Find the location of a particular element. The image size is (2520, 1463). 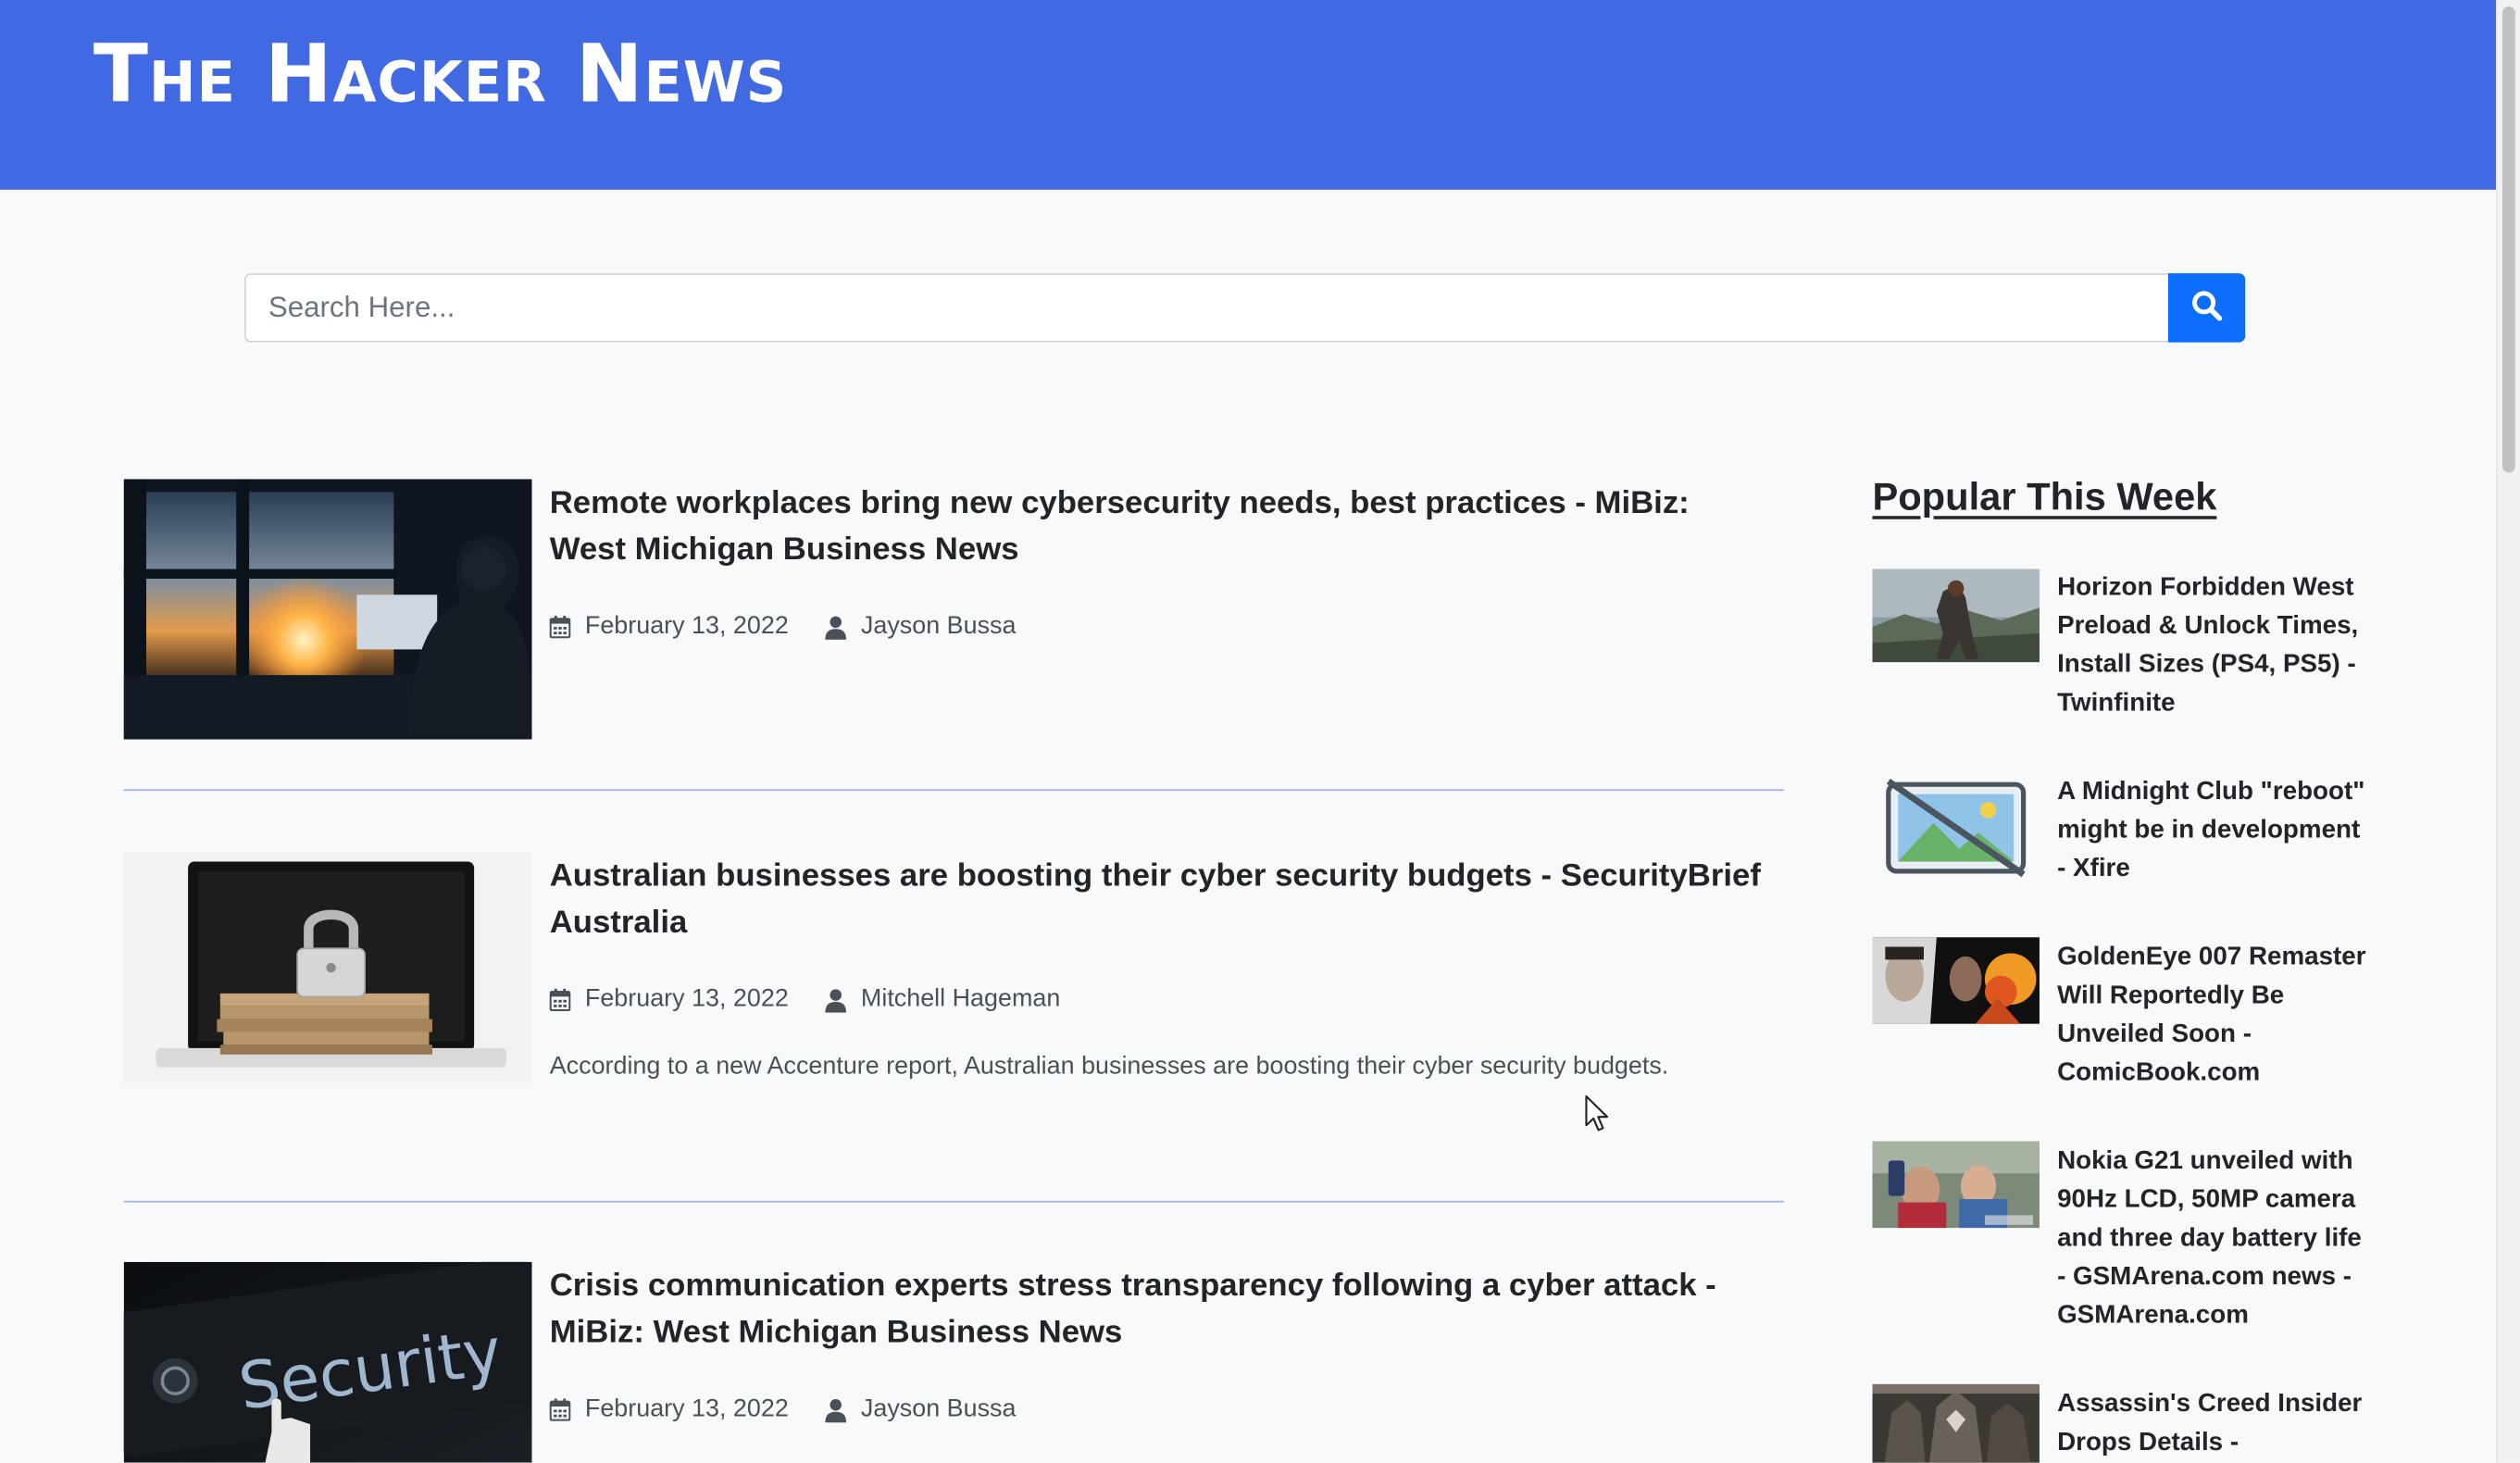

author-name: Mitchell Hageman is located at coordinates (960, 1000).